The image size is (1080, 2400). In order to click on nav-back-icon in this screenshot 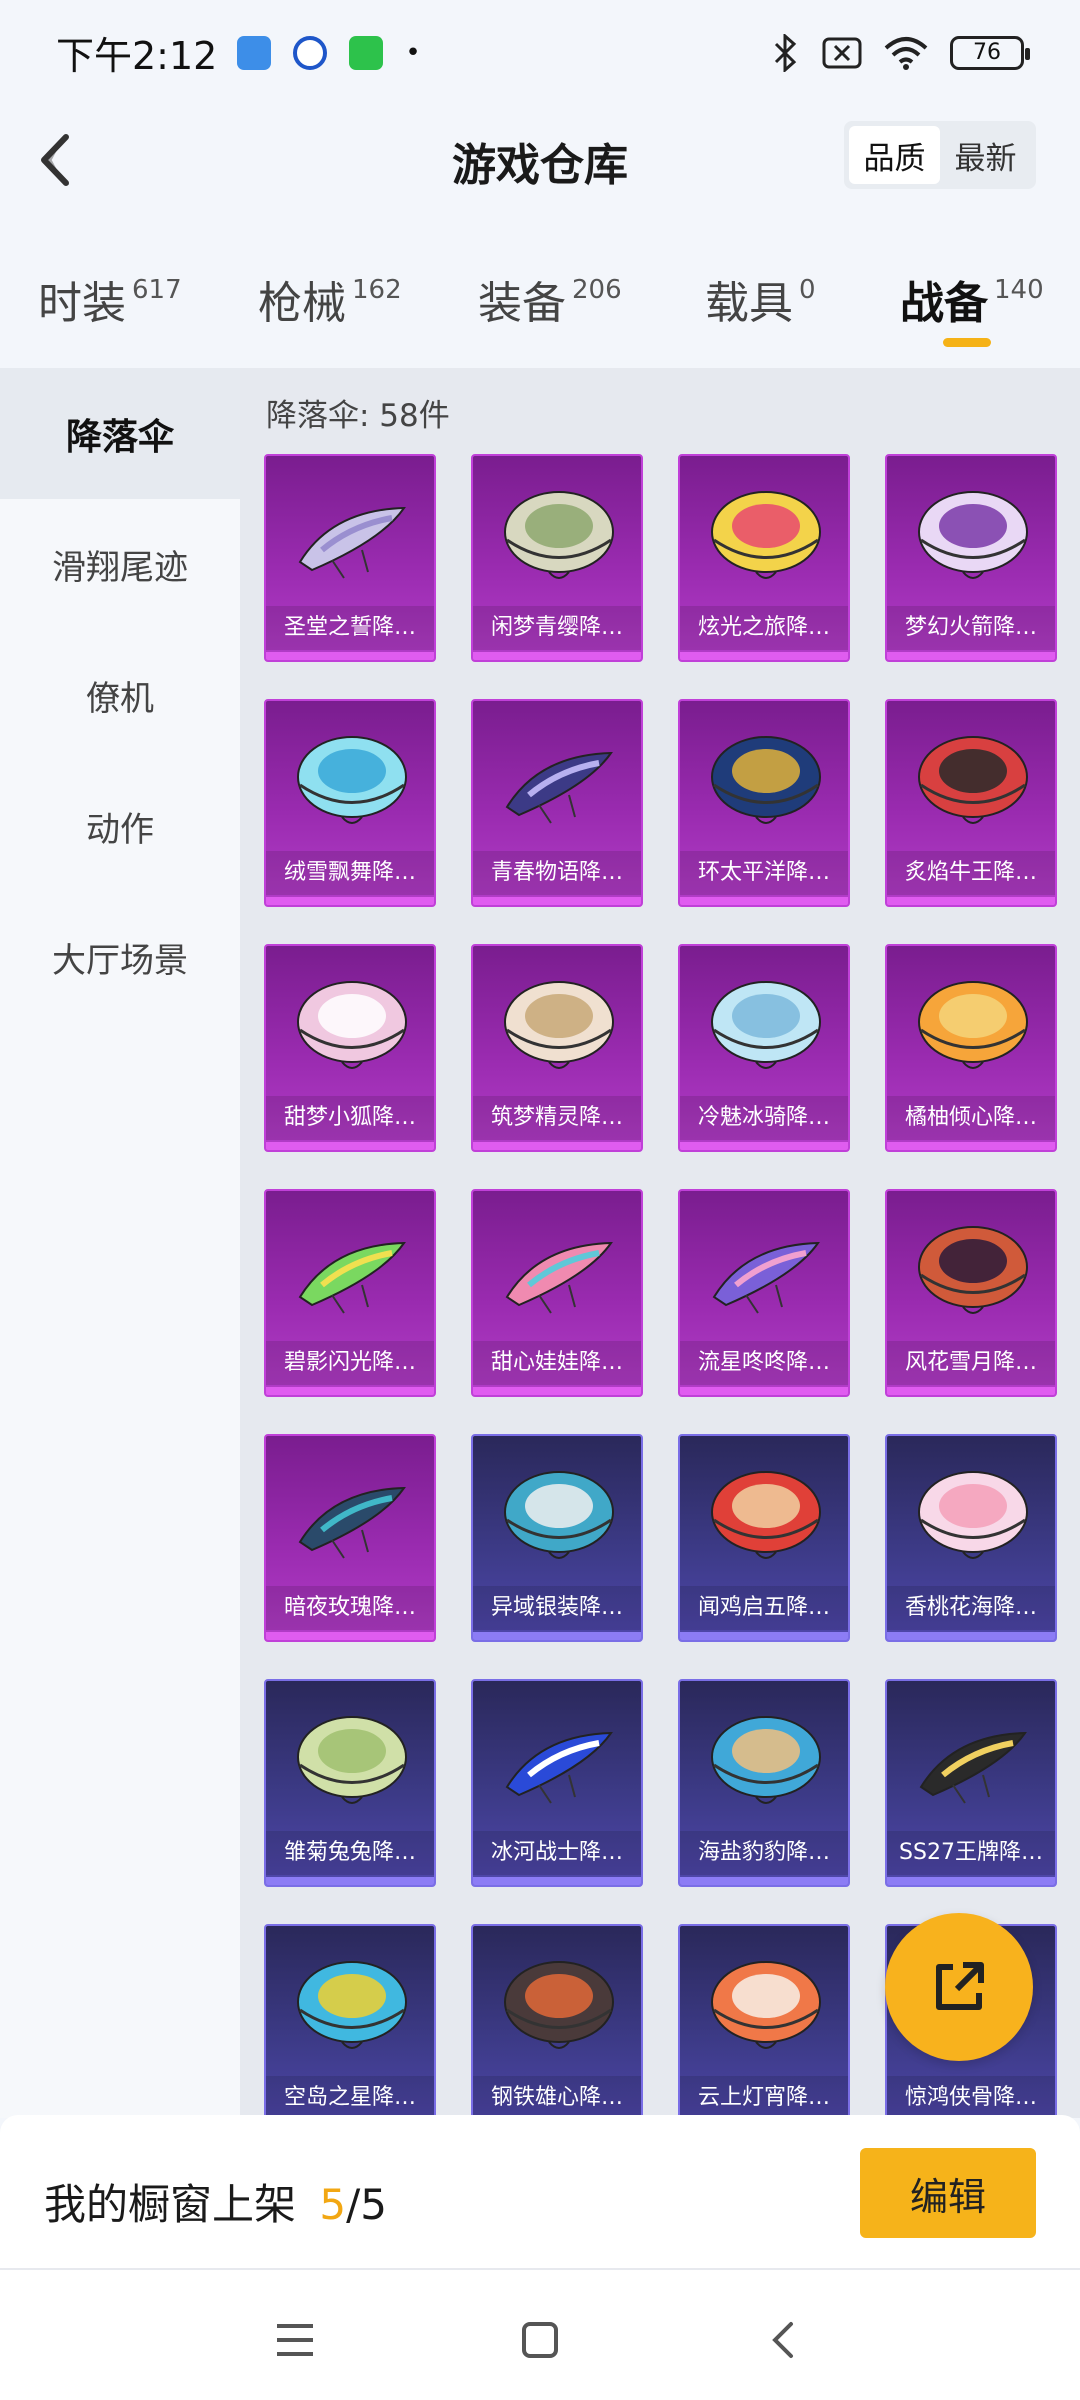, I will do `click(785, 2340)`.